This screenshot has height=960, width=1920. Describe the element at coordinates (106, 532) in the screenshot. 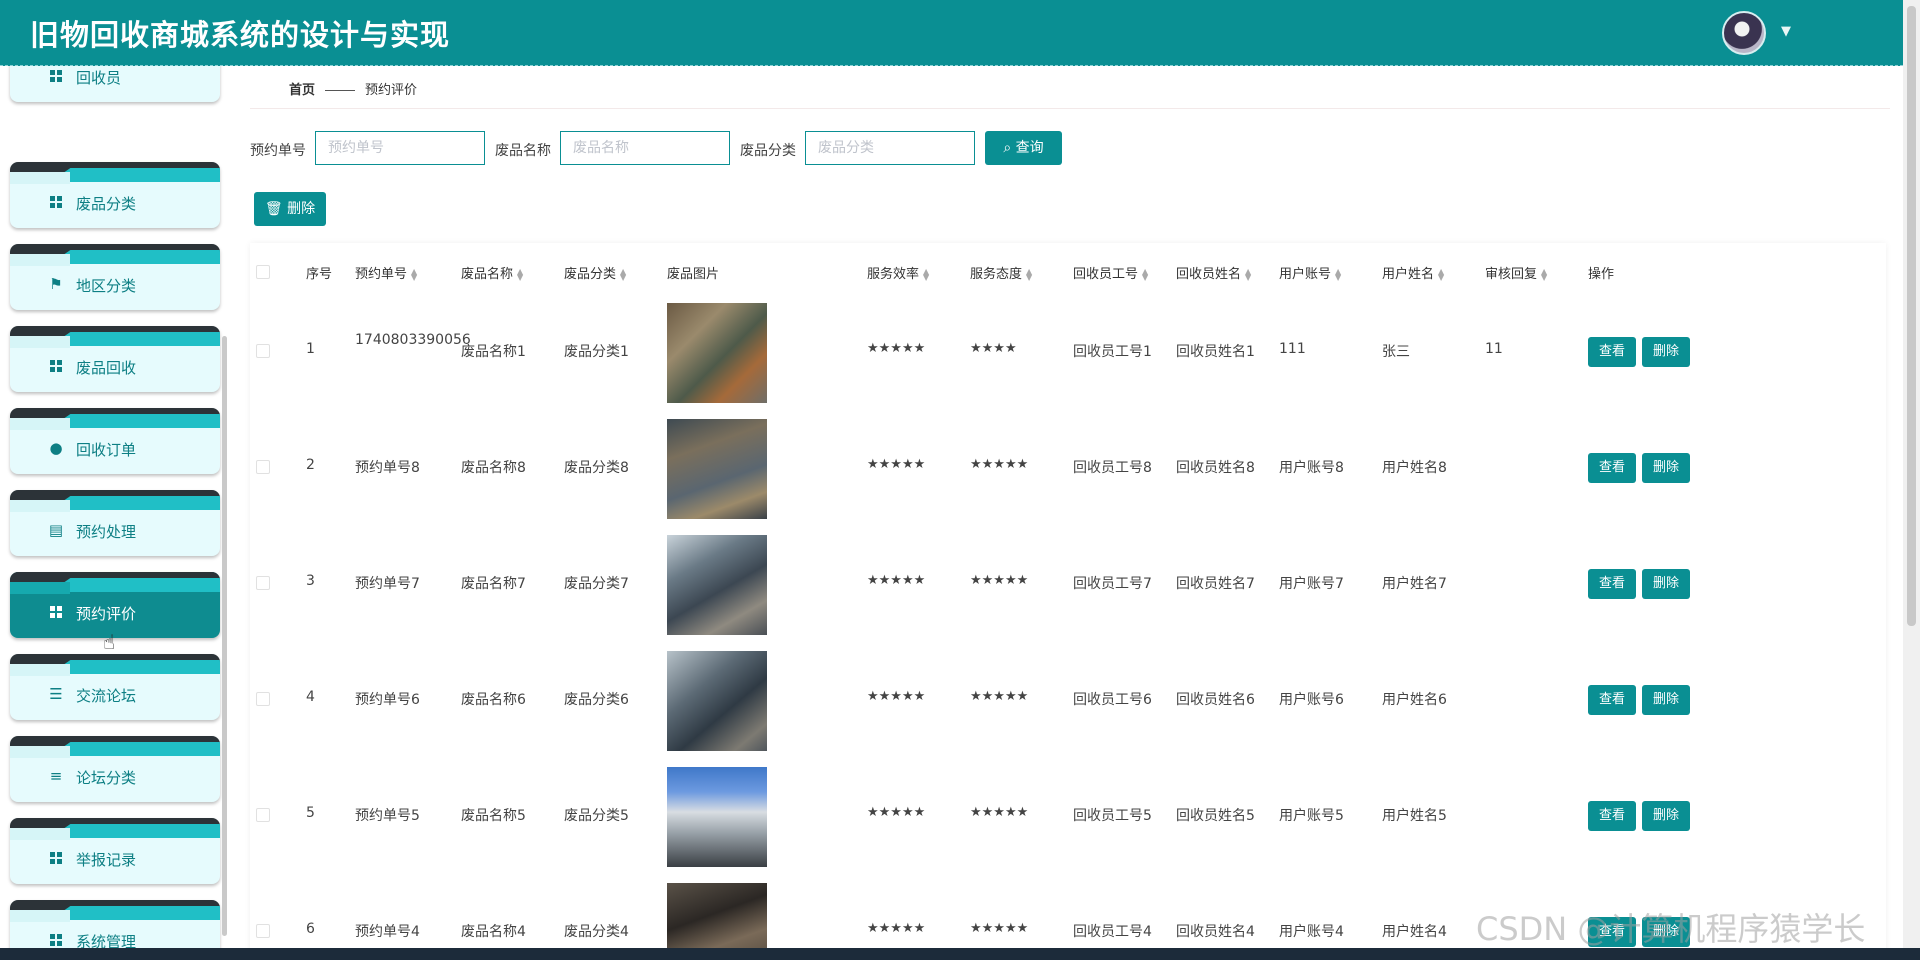

I see `sidebar-item-label: 预约处理` at that location.